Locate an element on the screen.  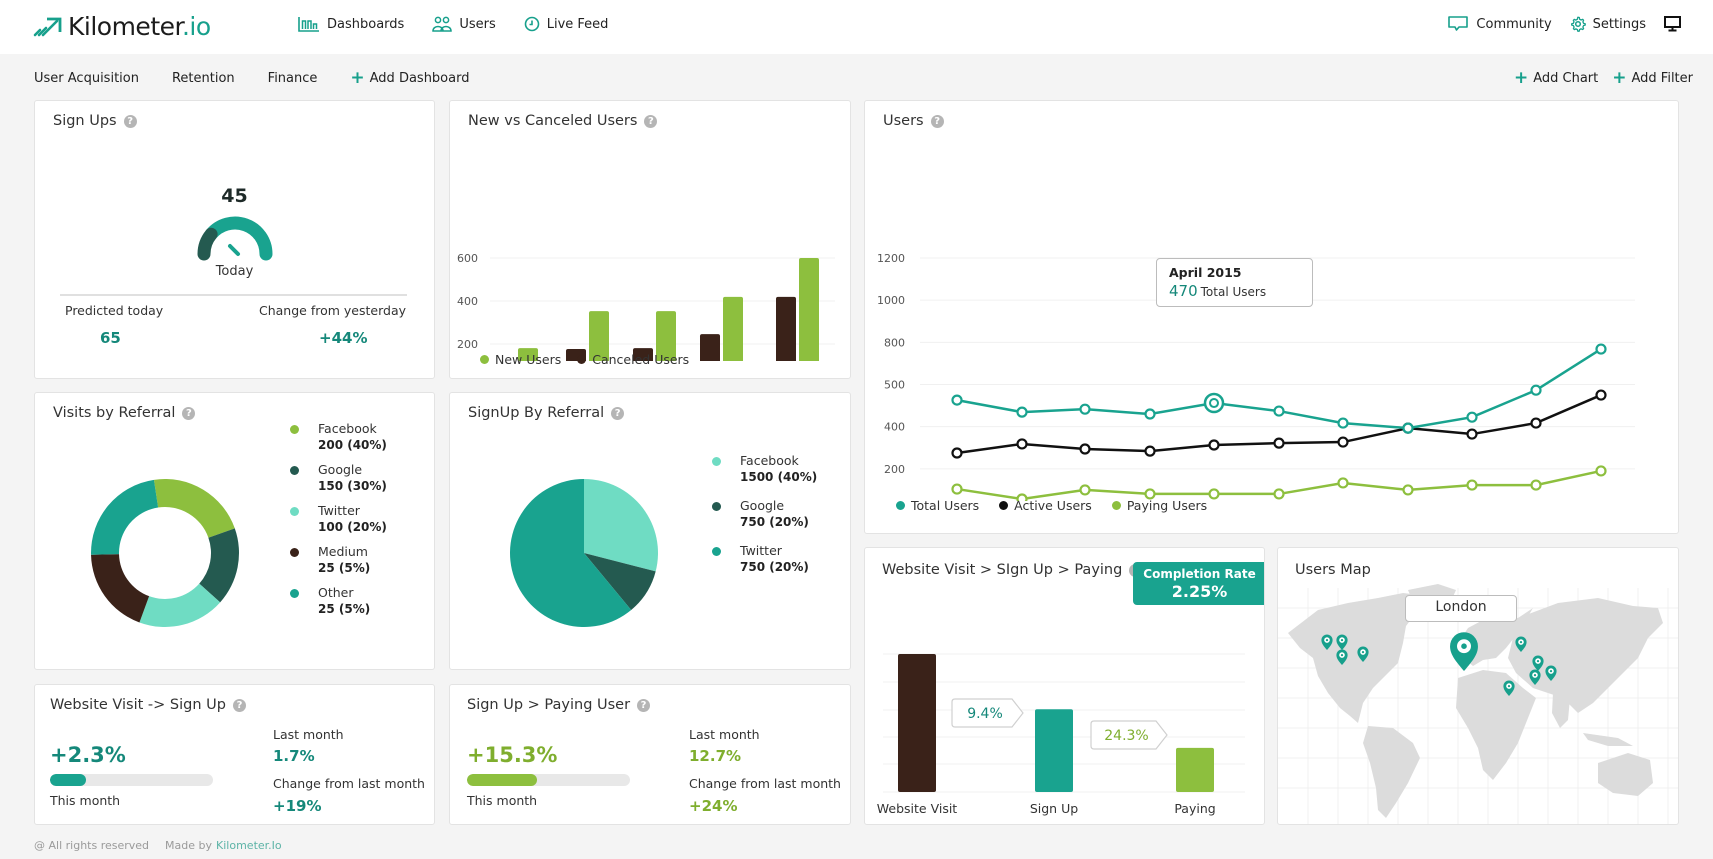
legend-label: Medium is located at coordinates (343, 551).